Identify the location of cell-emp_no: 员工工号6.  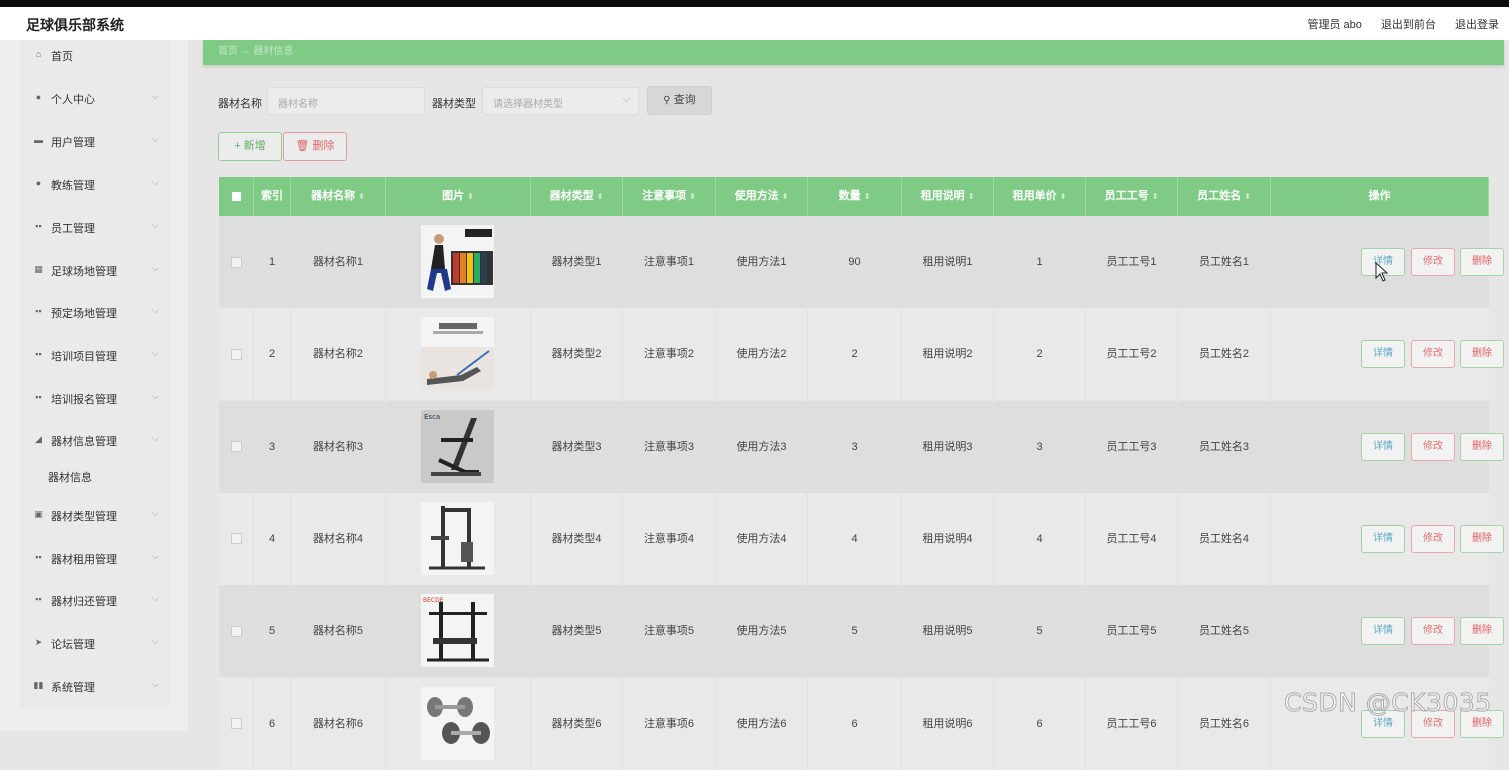
(1132, 723).